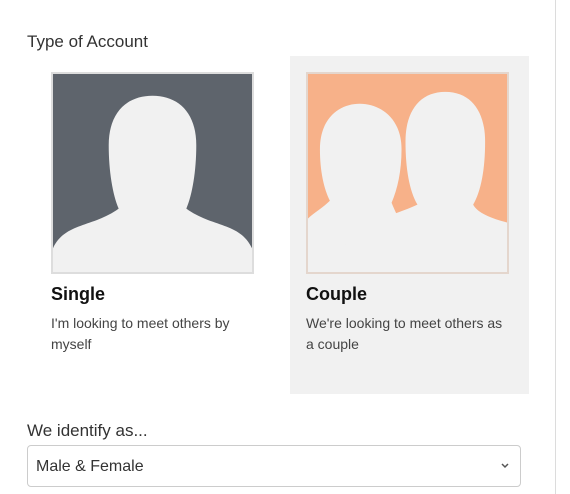 The height and width of the screenshot is (494, 570). Describe the element at coordinates (140, 333) in the screenshot. I see `single-description: I'm looking to meet others by myself` at that location.